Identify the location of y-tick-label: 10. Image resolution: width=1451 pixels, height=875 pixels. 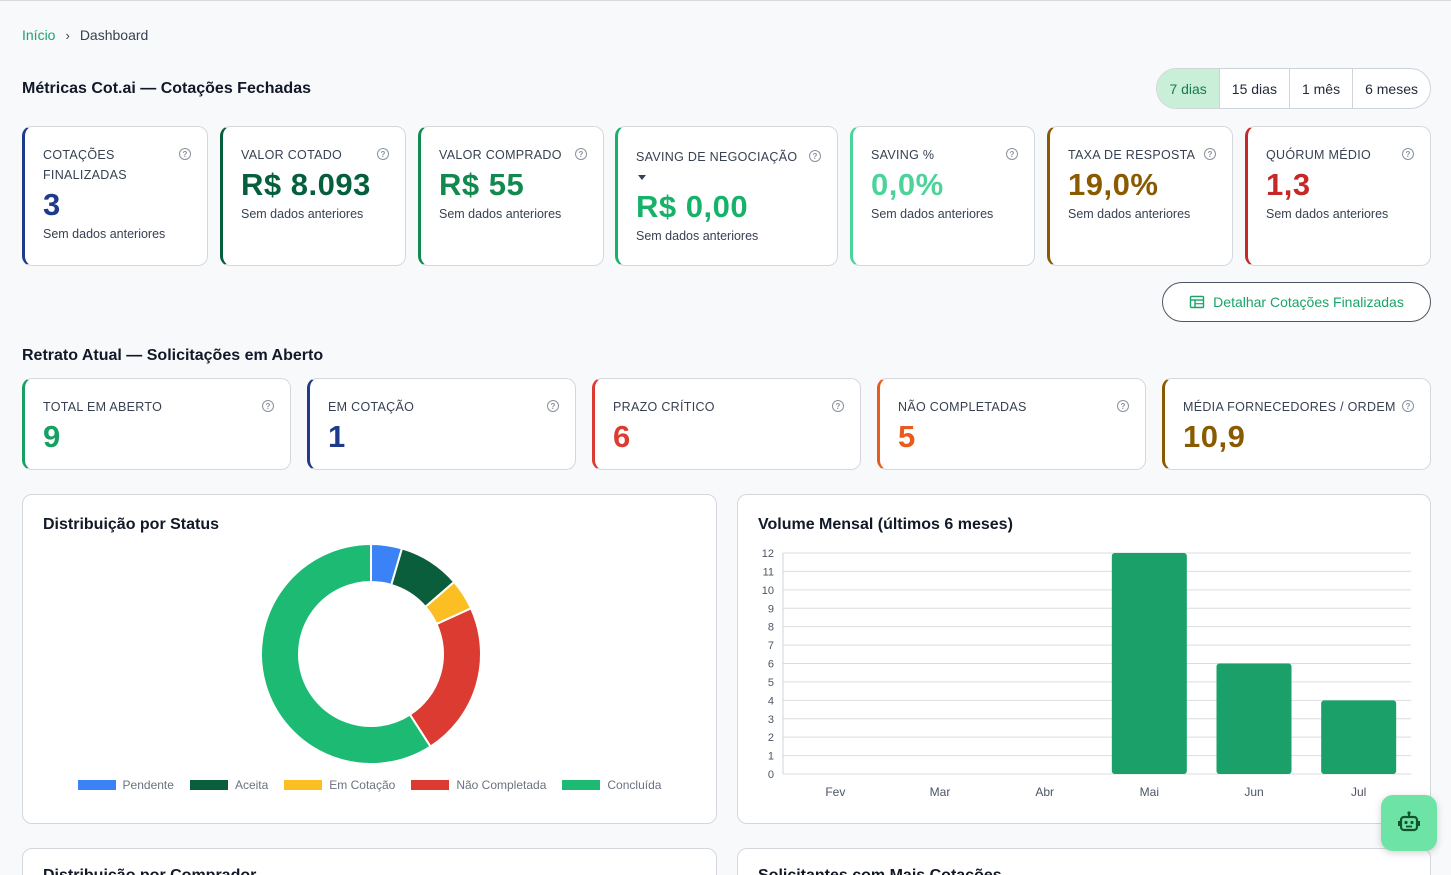
(768, 591).